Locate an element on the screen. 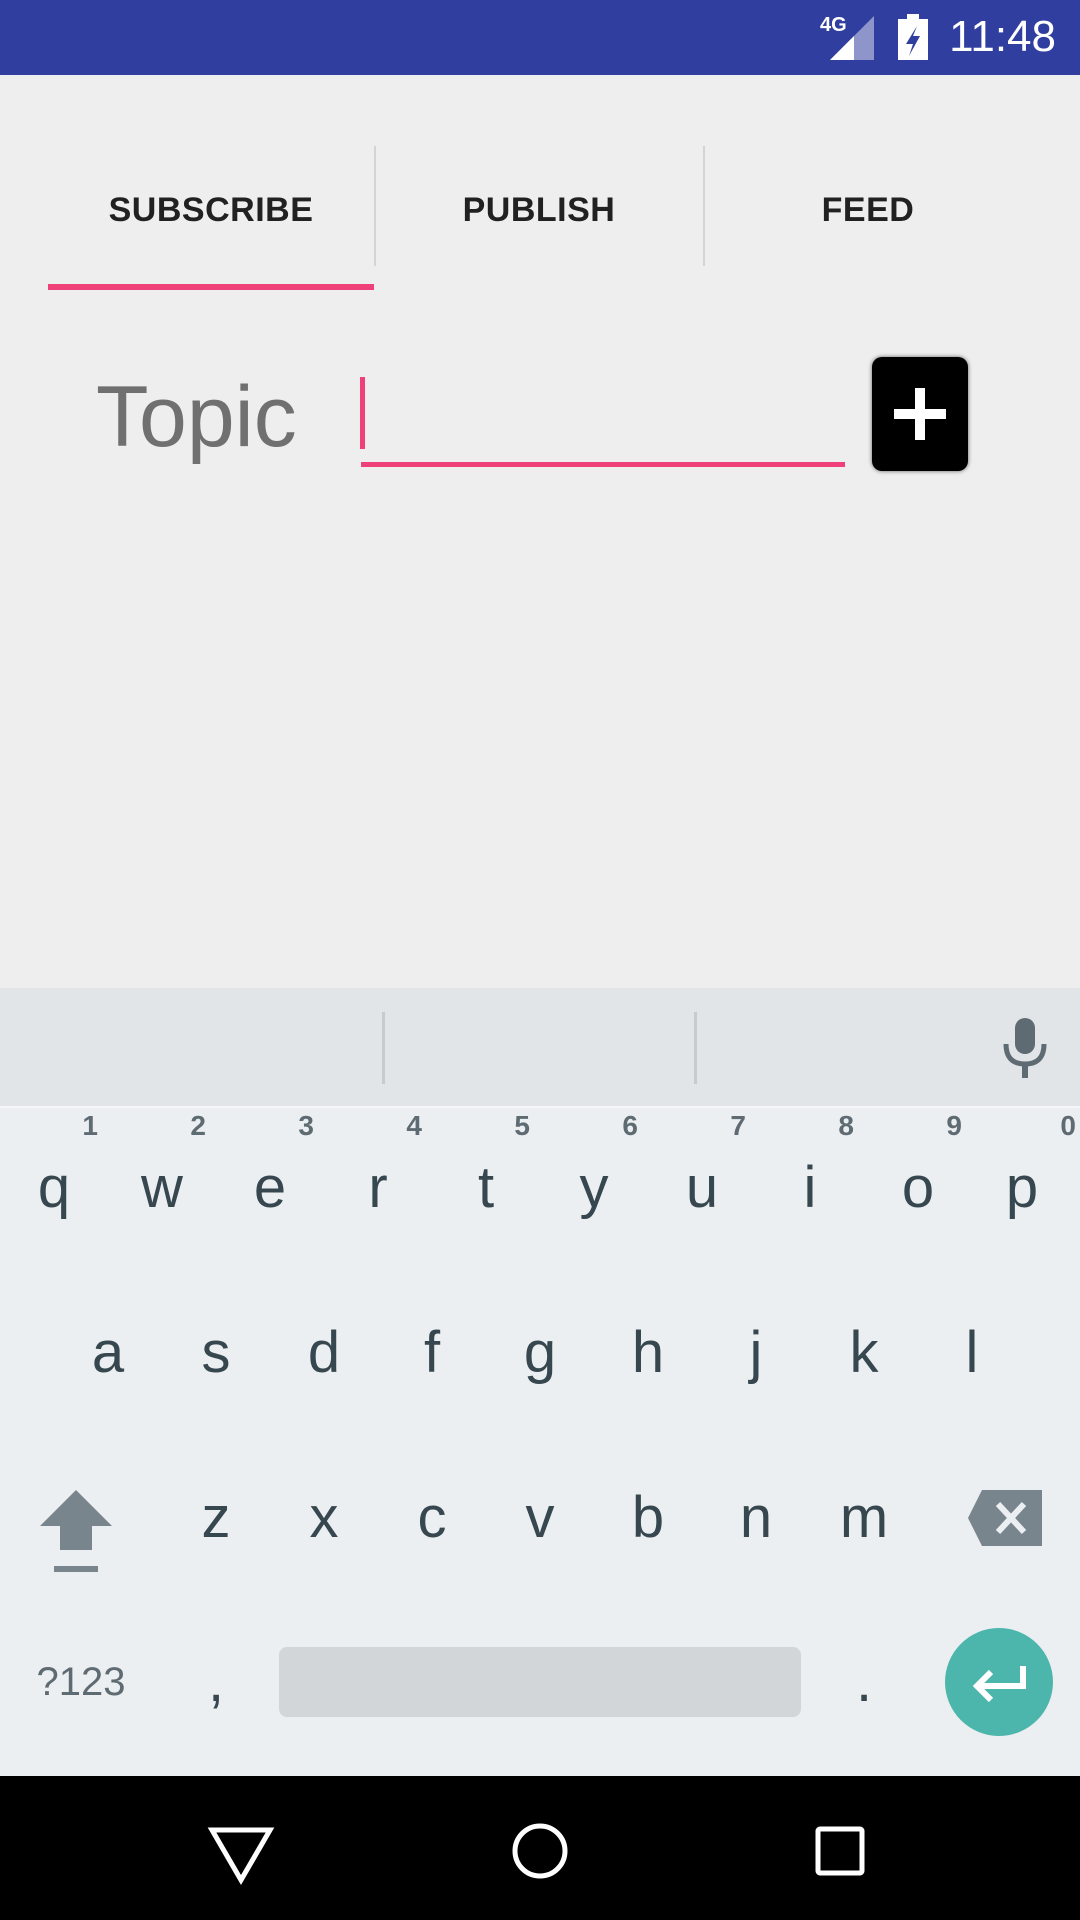 The height and width of the screenshot is (1920, 1080). key-w: w2 is located at coordinates (162, 1180).